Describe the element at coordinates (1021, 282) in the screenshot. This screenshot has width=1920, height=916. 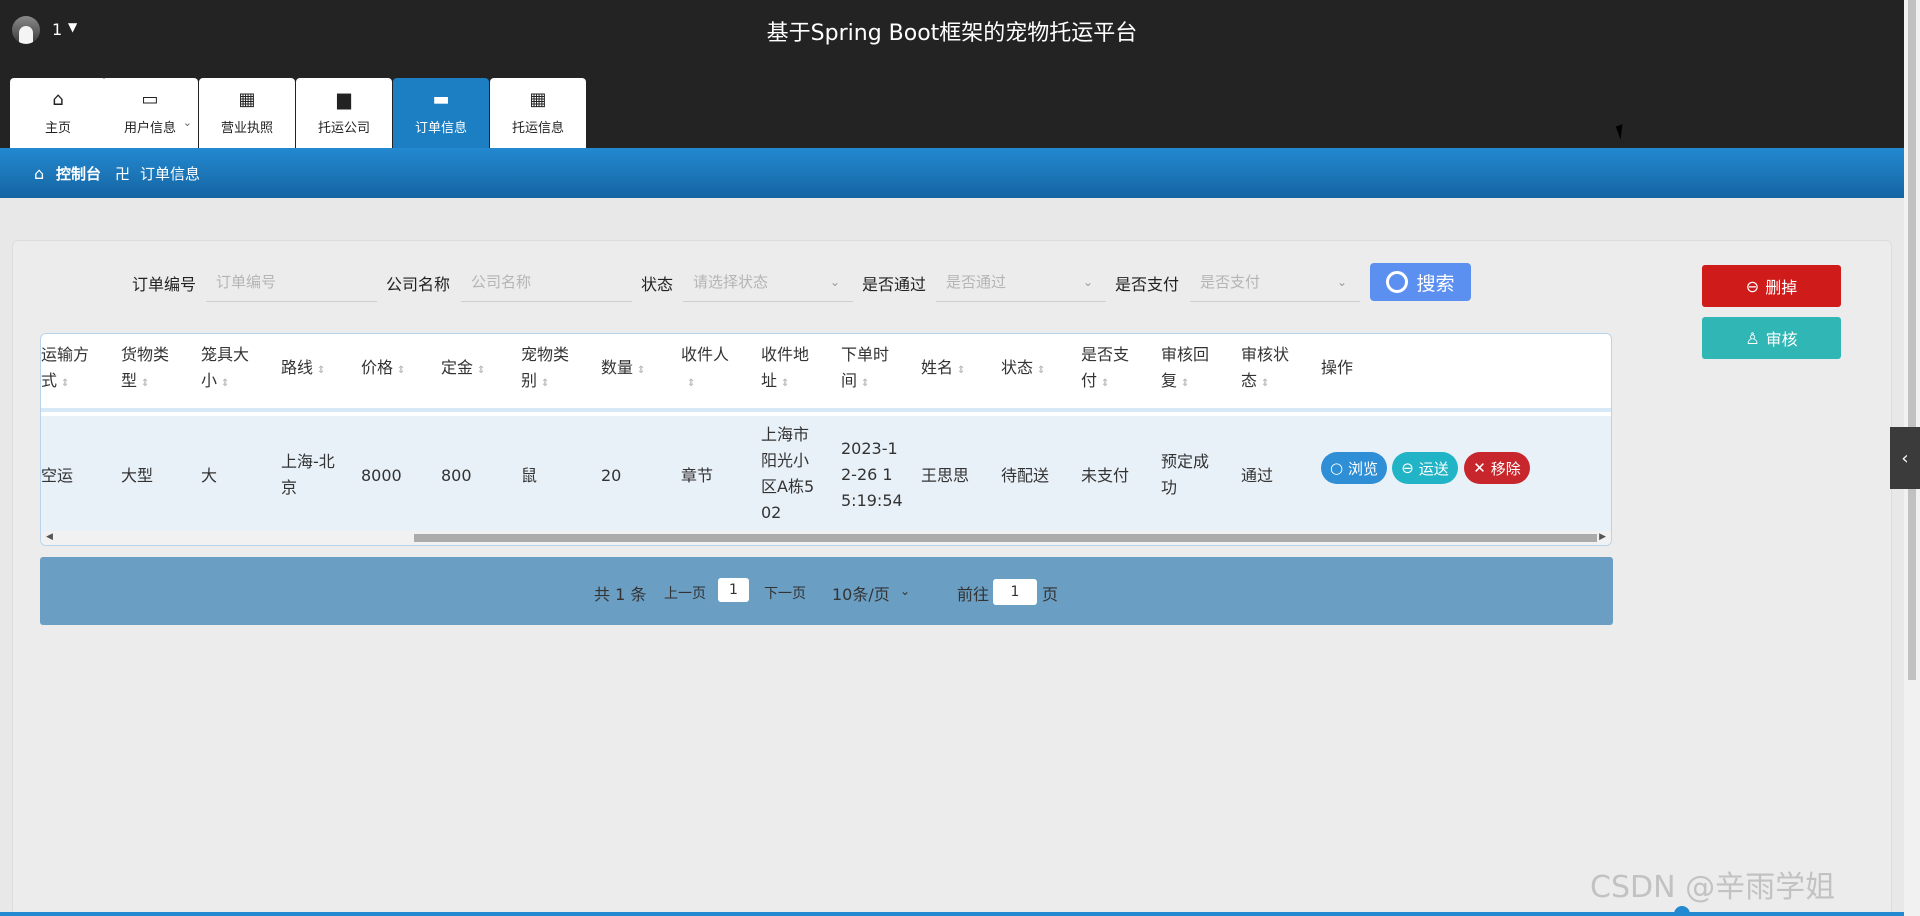
I see `passed-select` at that location.